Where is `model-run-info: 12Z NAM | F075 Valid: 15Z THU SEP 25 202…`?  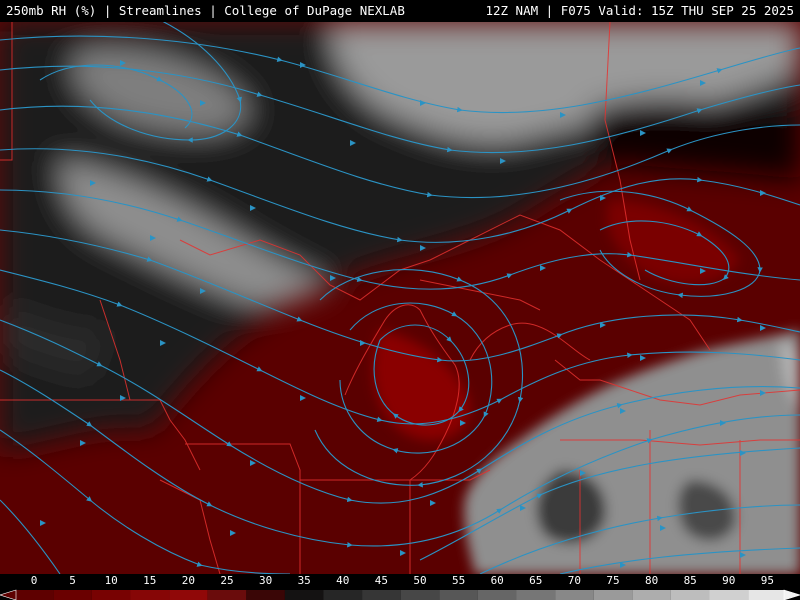
model-run-info: 12Z NAM | F075 Valid: 15Z THU SEP 25 202… is located at coordinates (639, 10).